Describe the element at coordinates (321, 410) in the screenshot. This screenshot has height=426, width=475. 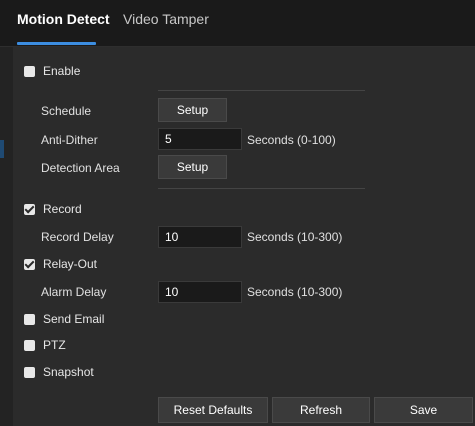
I see `refresh-button: Refresh` at that location.